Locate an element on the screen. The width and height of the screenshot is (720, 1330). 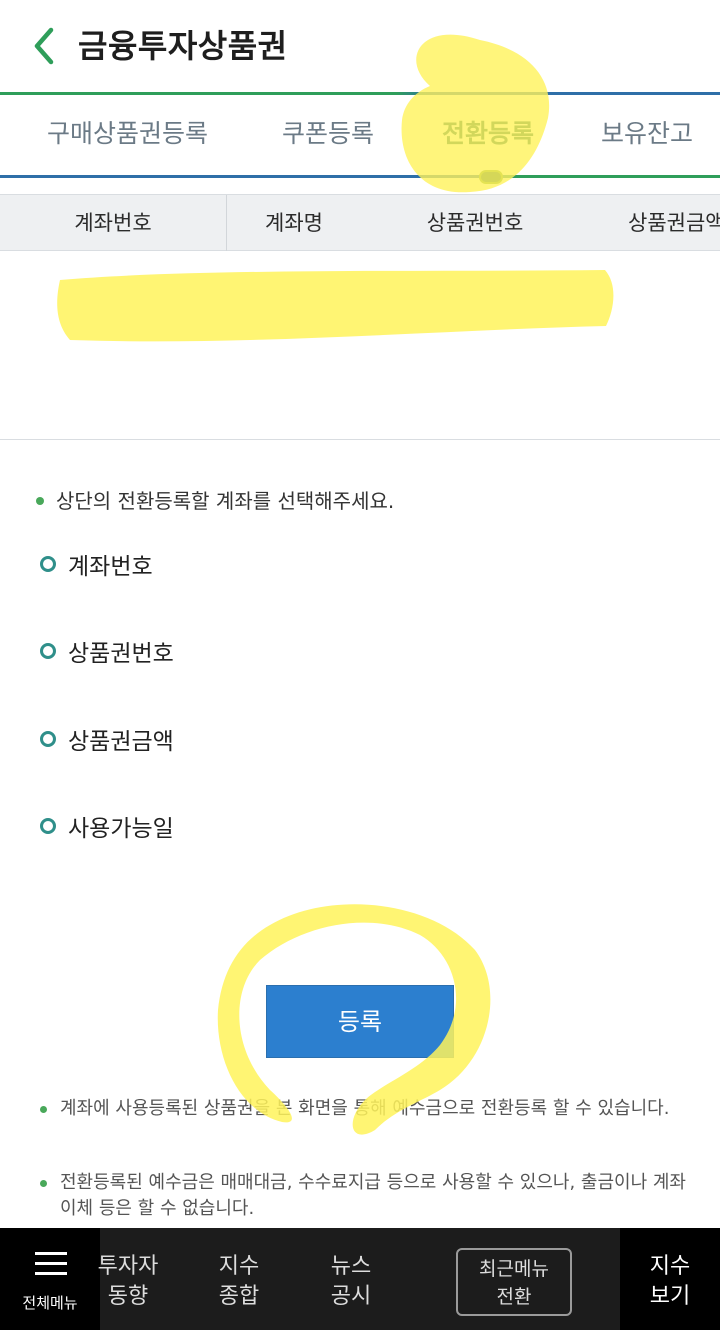
register-button: 등록 is located at coordinates (360, 1021).